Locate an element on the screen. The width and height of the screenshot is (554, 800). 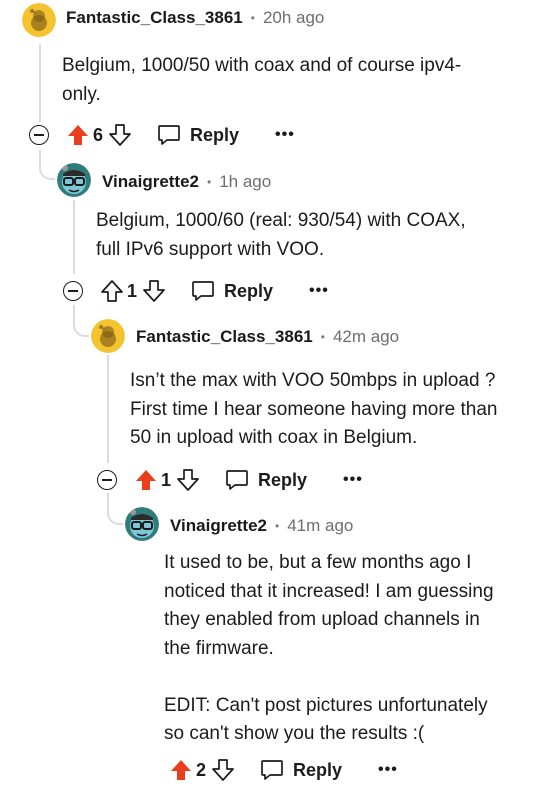
comment-timestamp: 41m ago is located at coordinates (320, 525).